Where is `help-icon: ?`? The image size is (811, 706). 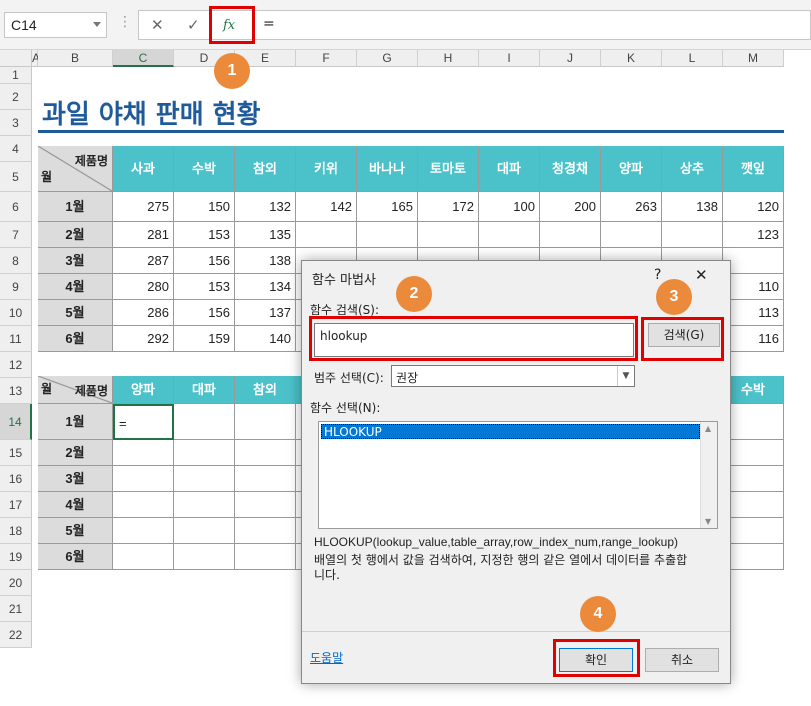 help-icon: ? is located at coordinates (657, 275).